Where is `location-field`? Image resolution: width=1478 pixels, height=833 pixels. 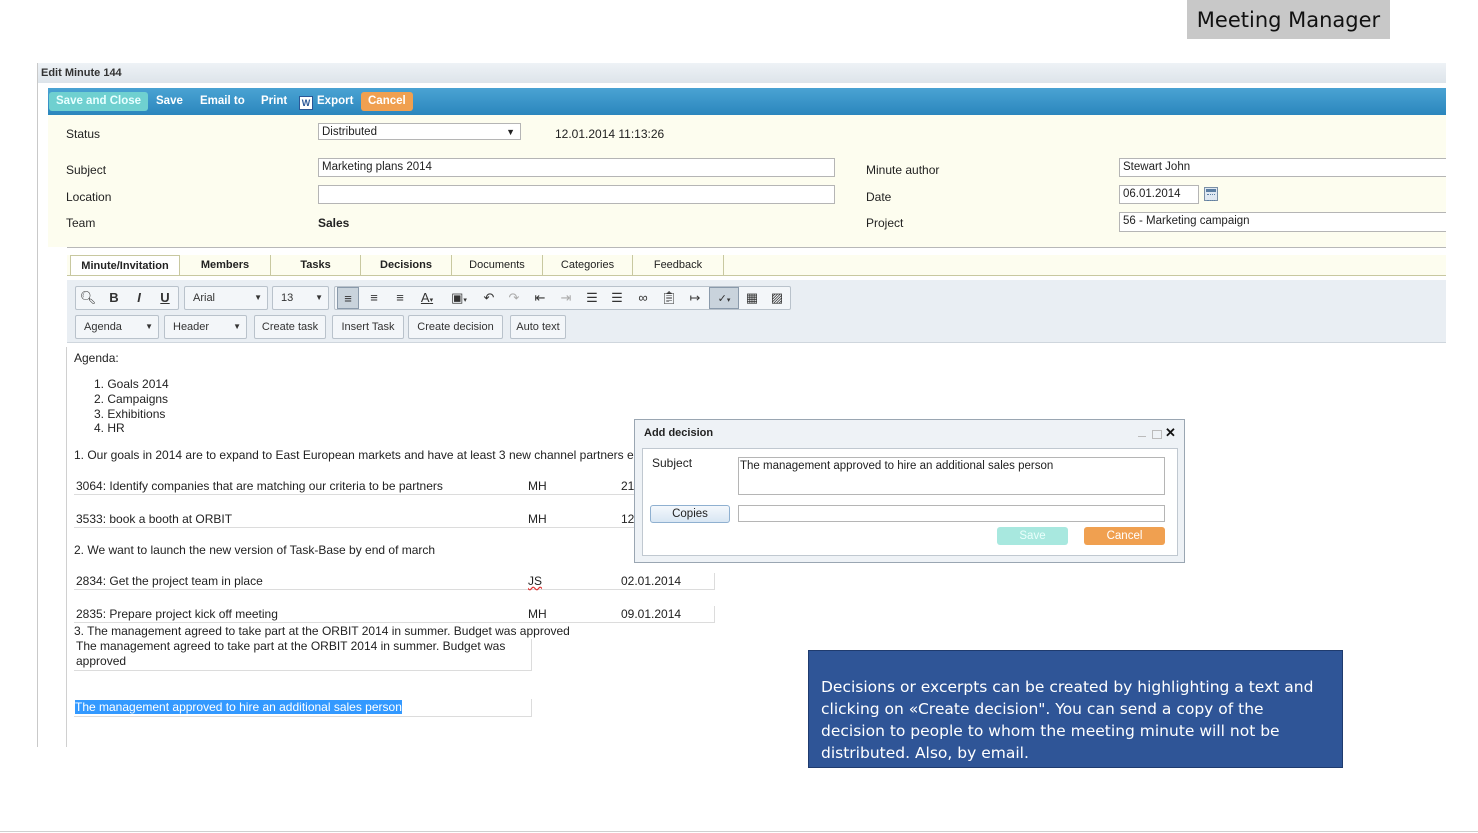 location-field is located at coordinates (576, 194).